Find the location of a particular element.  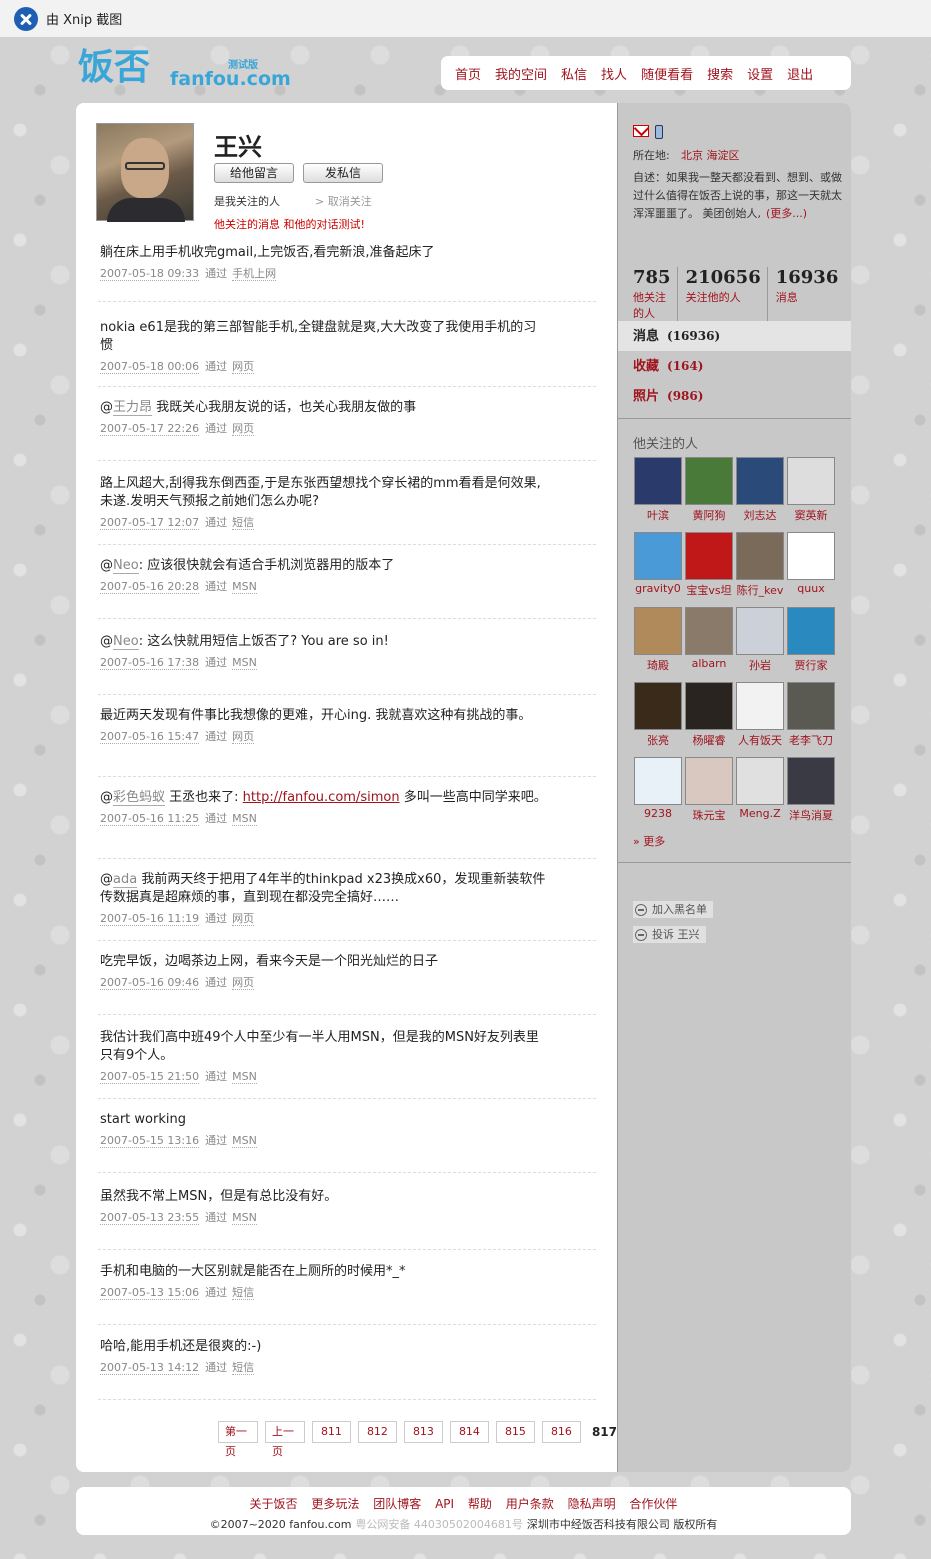

pager-first: 第一页 is located at coordinates (238, 1439).